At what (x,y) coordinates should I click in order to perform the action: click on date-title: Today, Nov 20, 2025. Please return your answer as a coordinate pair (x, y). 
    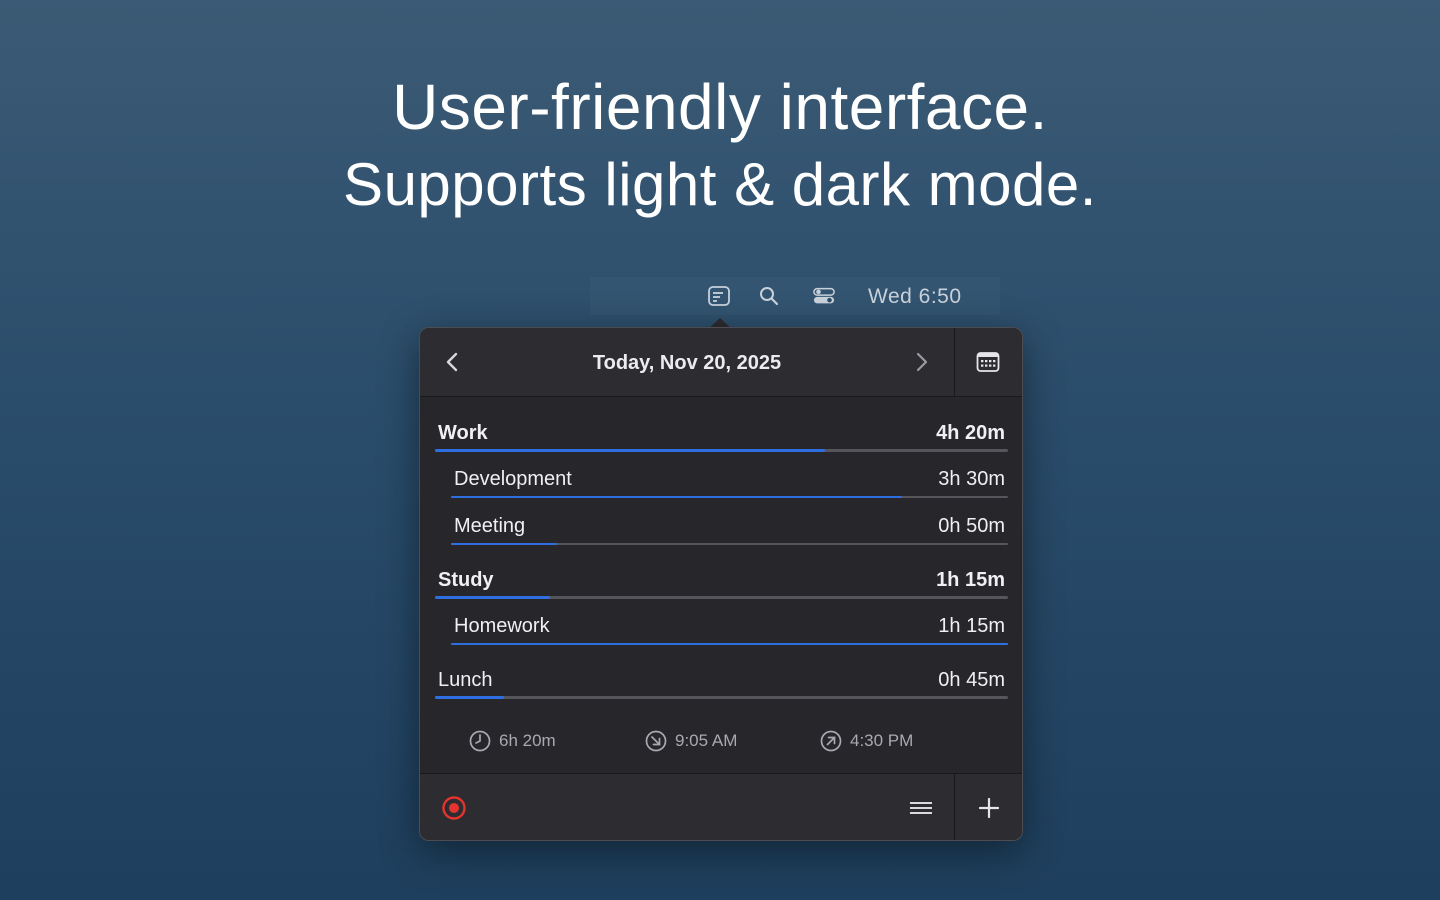
    Looking at the image, I should click on (687, 363).